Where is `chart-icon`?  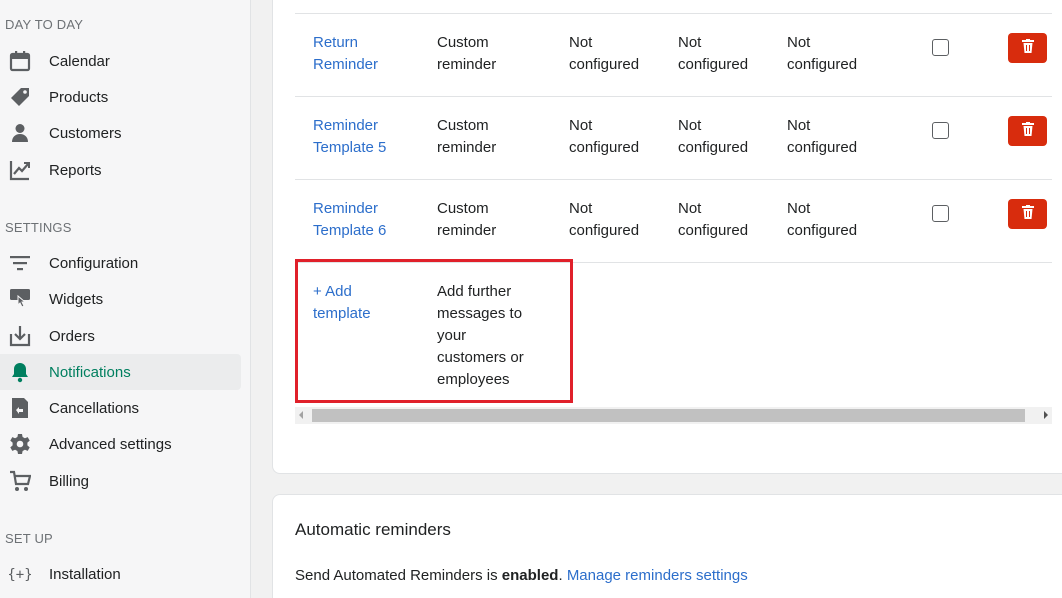 chart-icon is located at coordinates (20, 170).